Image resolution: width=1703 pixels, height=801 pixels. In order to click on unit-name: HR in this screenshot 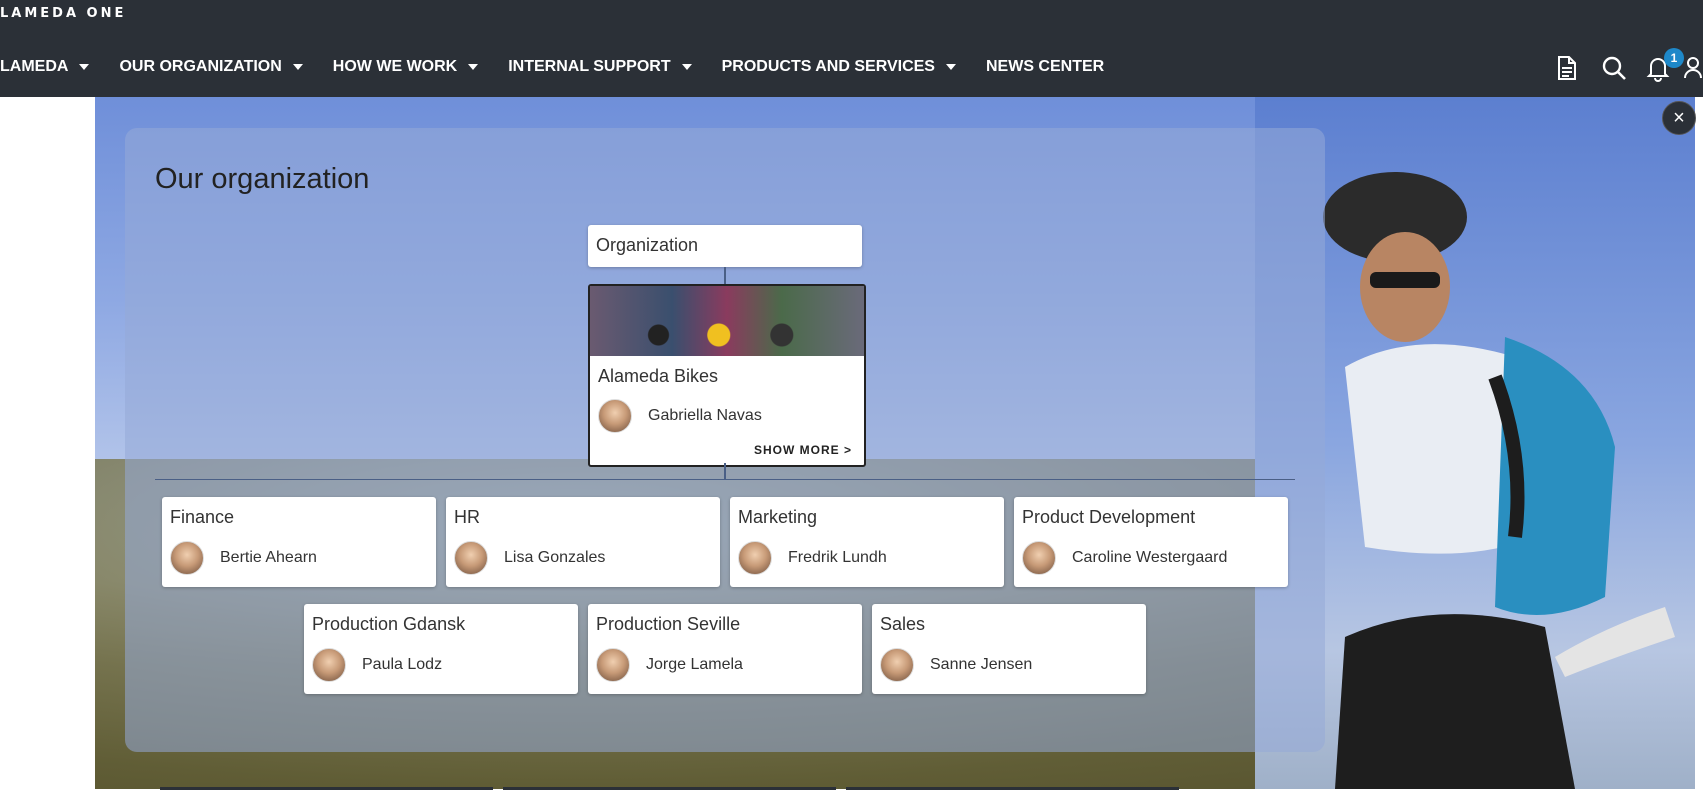, I will do `click(467, 517)`.